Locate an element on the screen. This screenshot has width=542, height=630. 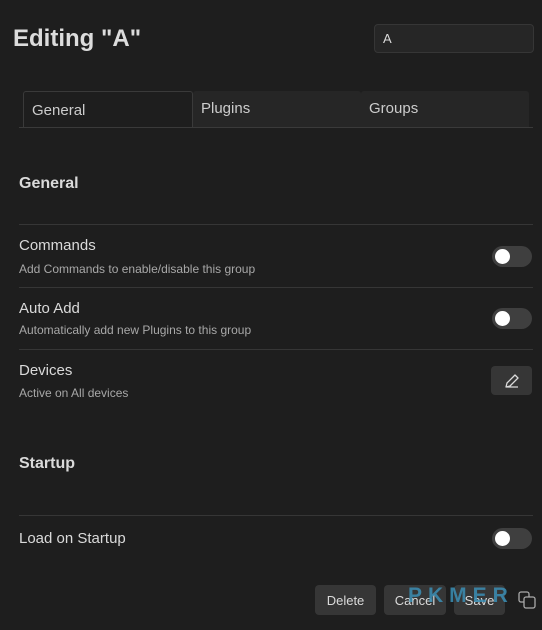
edit-devices-button is located at coordinates (511, 380).